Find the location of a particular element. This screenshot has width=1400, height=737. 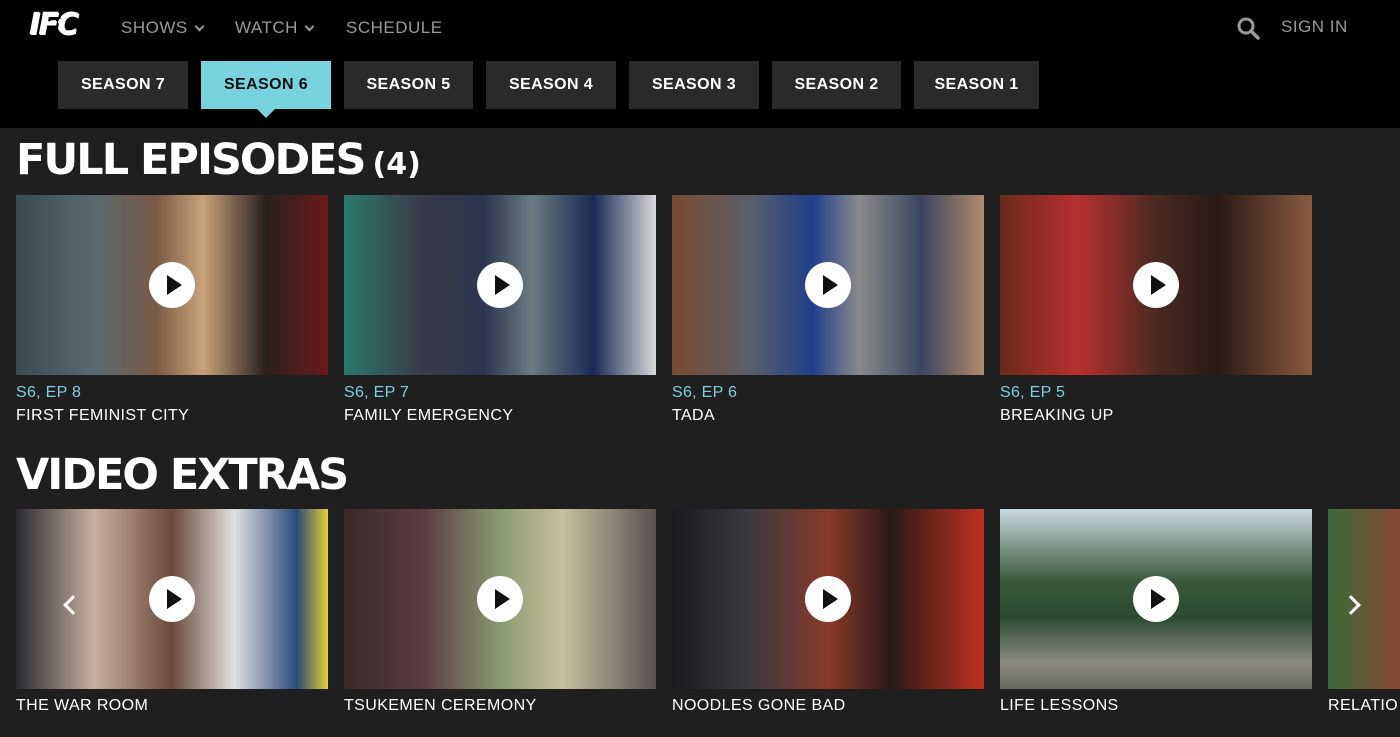

nav-schedule-label: SCHEDULE is located at coordinates (394, 27).